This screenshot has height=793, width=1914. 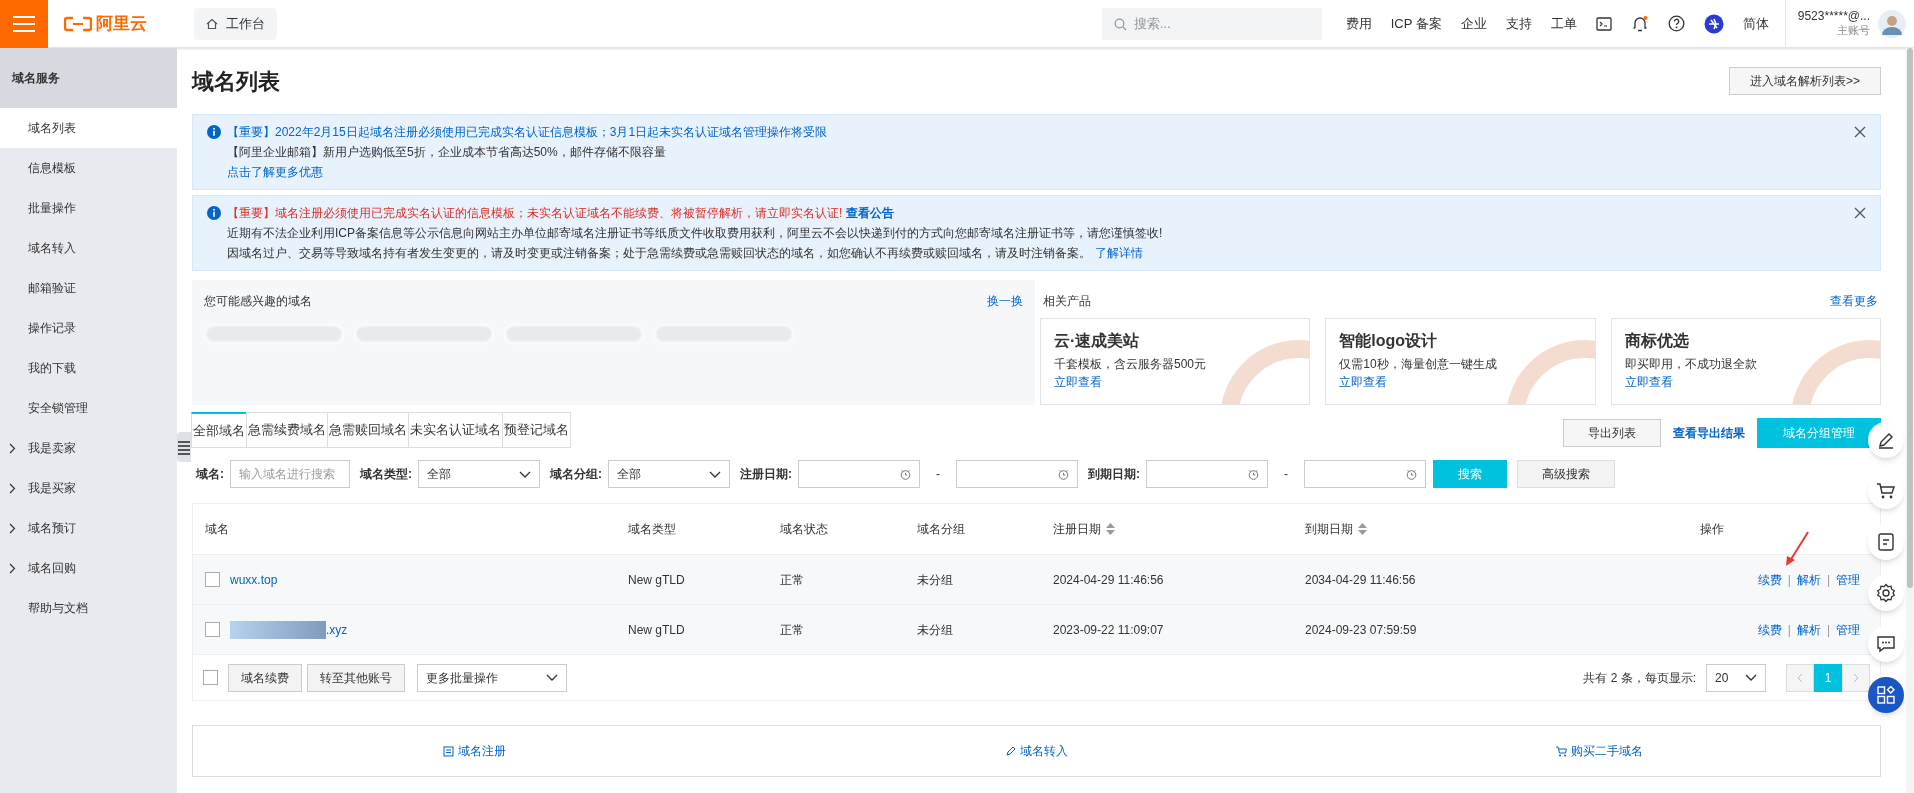 What do you see at coordinates (1036, 751) in the screenshot?
I see `footer-link: 域名转入` at bounding box center [1036, 751].